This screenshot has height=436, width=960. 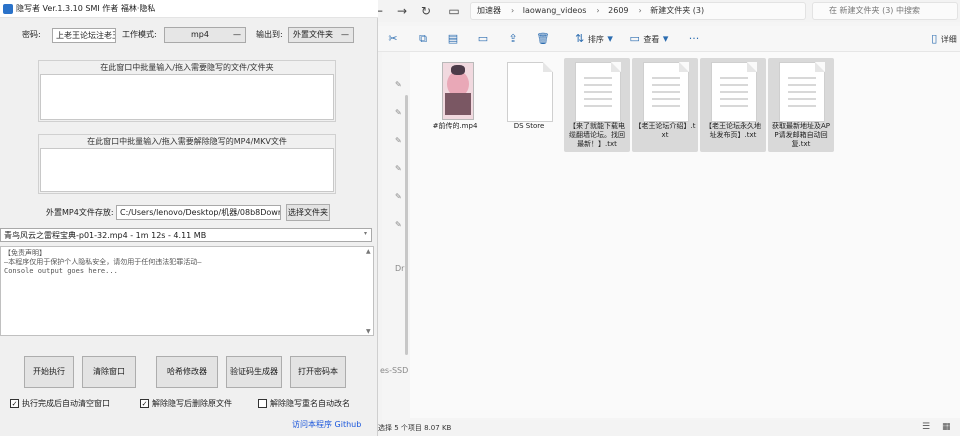 I want to click on auto-clear-checkbox: ✓, so click(x=14, y=403).